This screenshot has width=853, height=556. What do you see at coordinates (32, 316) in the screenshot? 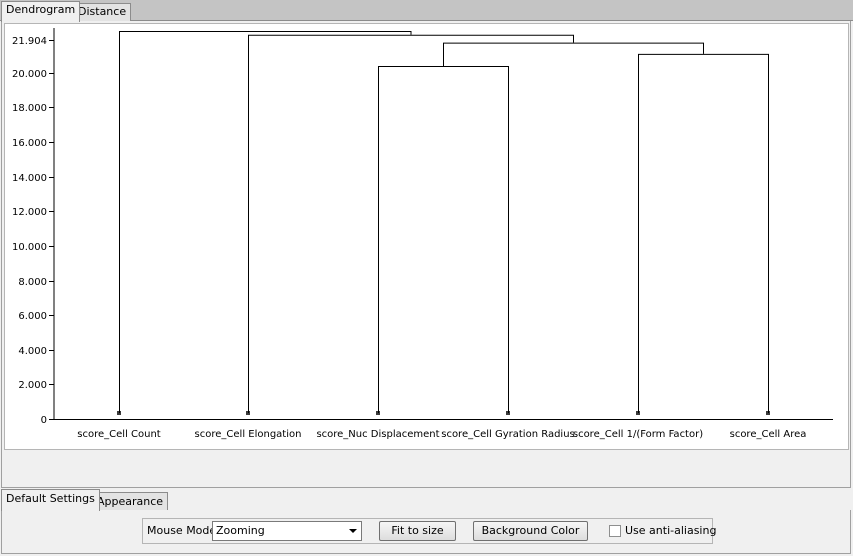
I see `y-tick-label: 6.000` at bounding box center [32, 316].